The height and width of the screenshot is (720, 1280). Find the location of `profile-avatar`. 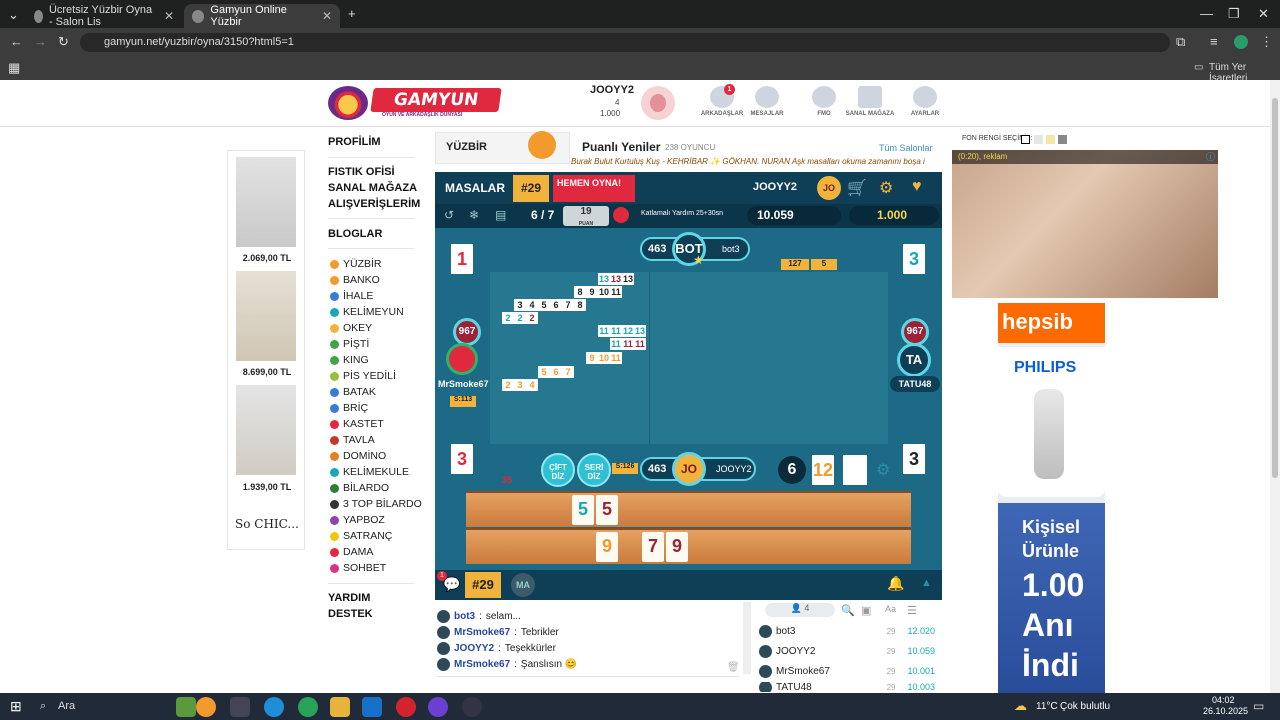

profile-avatar is located at coordinates (1241, 42).